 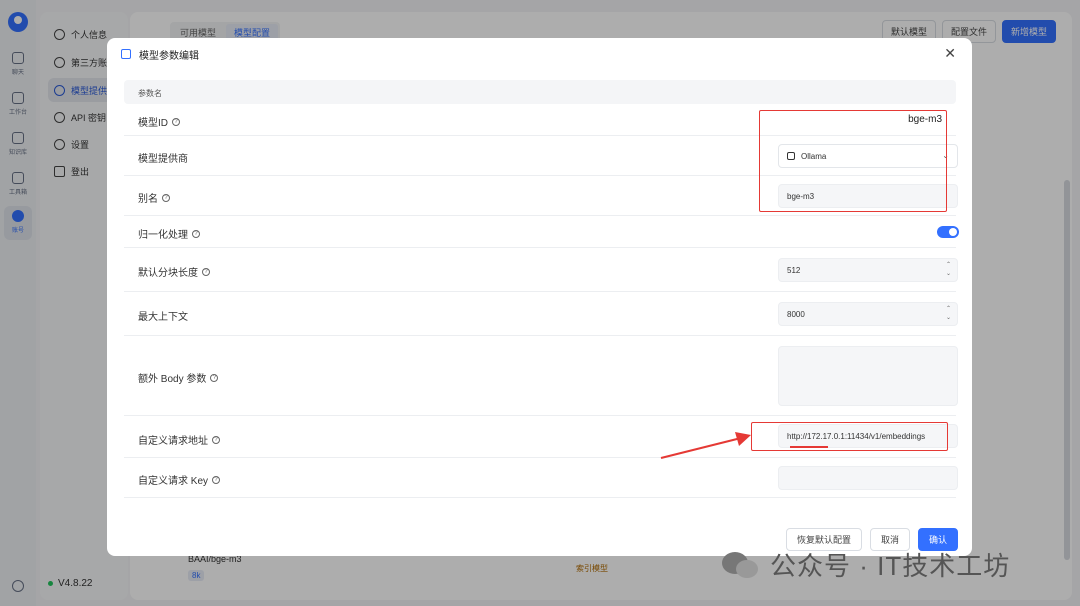 What do you see at coordinates (948, 232) in the screenshot?
I see `normalize-toggle` at bounding box center [948, 232].